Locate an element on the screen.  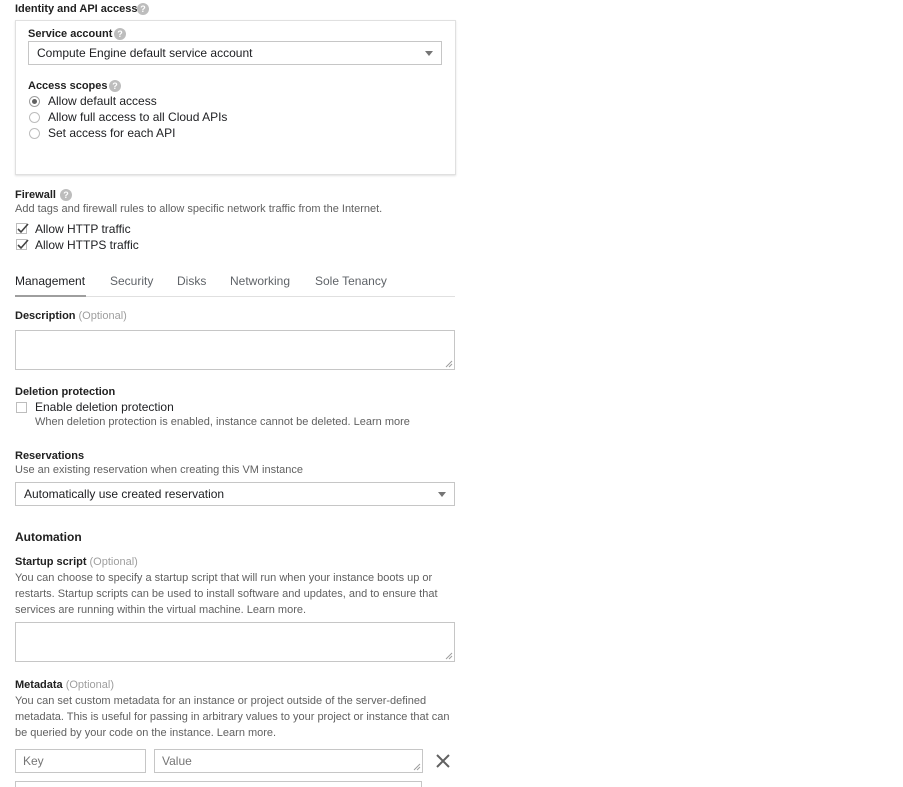
metadata-value-input: Value is located at coordinates (288, 761).